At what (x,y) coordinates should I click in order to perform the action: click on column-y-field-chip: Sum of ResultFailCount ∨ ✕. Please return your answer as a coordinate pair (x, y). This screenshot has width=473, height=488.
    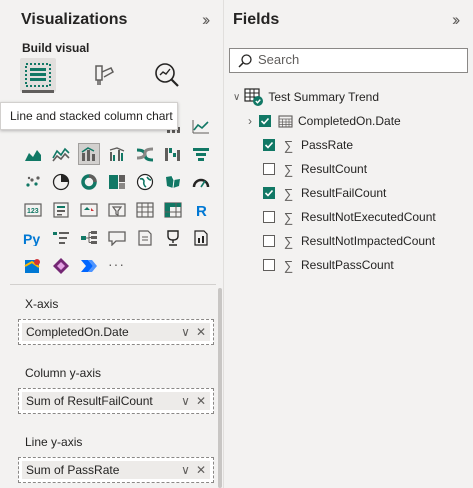
    Looking at the image, I should click on (116, 401).